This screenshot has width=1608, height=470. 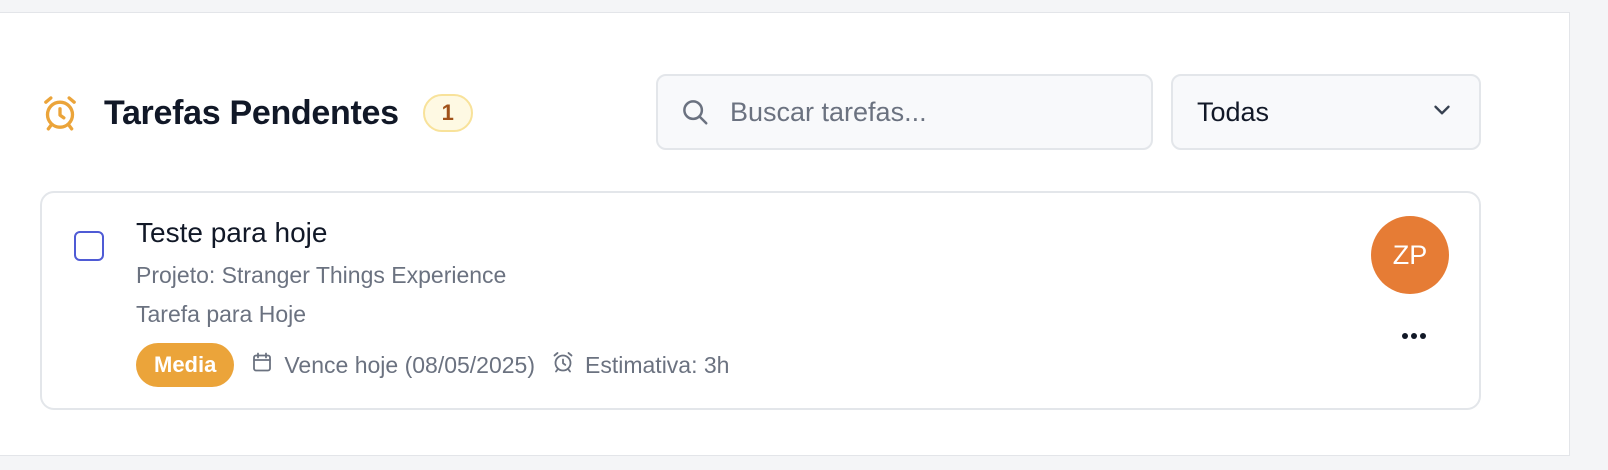 I want to click on task-checkbox, so click(x=89, y=246).